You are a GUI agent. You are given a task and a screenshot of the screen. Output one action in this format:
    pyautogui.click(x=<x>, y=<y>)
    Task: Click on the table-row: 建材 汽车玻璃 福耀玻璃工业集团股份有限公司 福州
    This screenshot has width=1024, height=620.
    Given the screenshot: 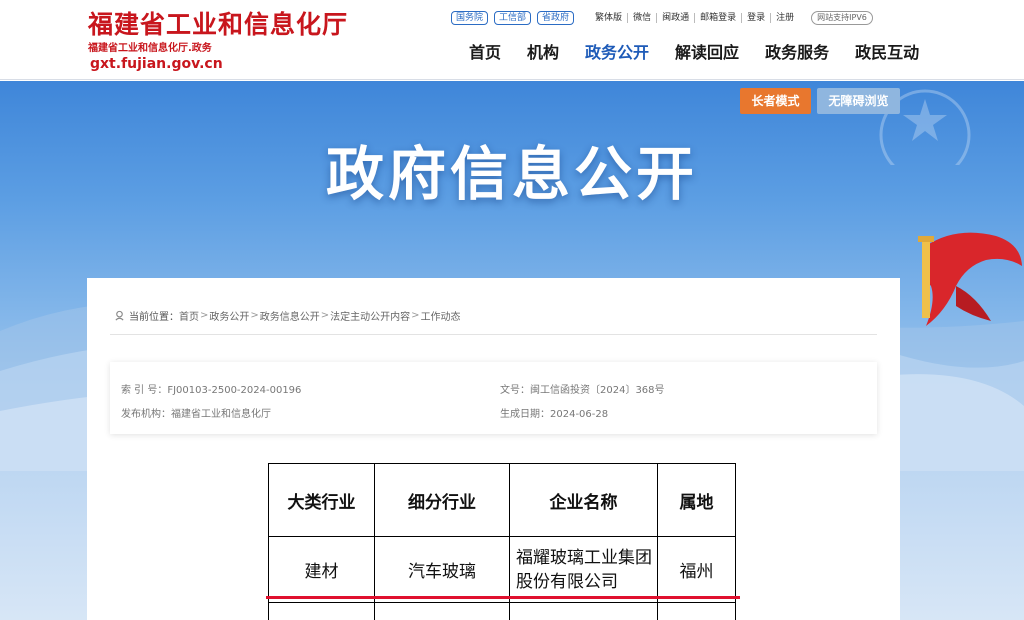 What is the action you would take?
    pyautogui.click(x=502, y=569)
    